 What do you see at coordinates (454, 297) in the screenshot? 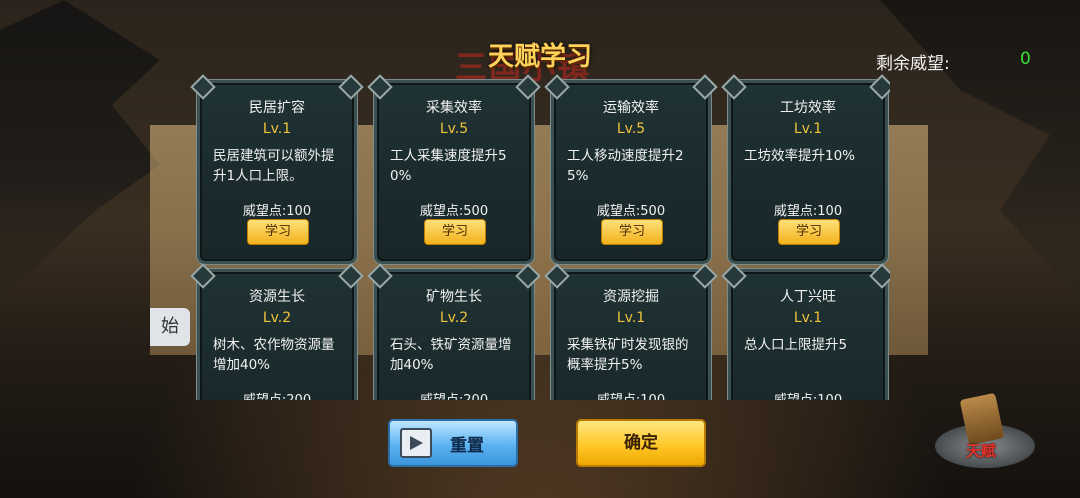
I see `talent-name: 矿物生长` at bounding box center [454, 297].